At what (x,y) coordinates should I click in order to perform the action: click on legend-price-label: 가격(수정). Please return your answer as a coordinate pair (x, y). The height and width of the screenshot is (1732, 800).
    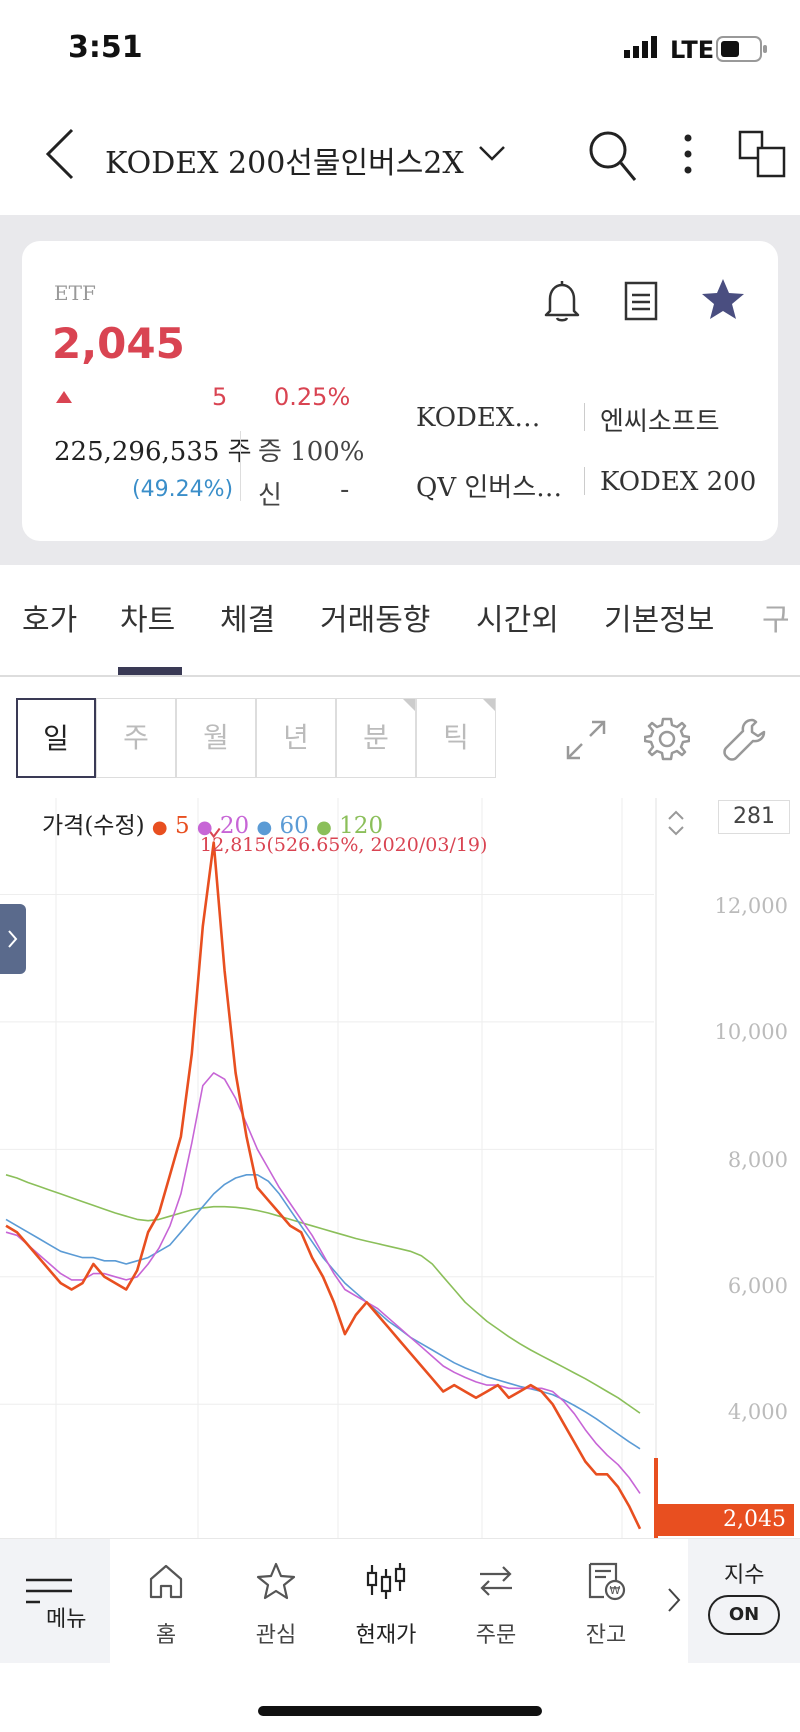
    Looking at the image, I should click on (93, 826).